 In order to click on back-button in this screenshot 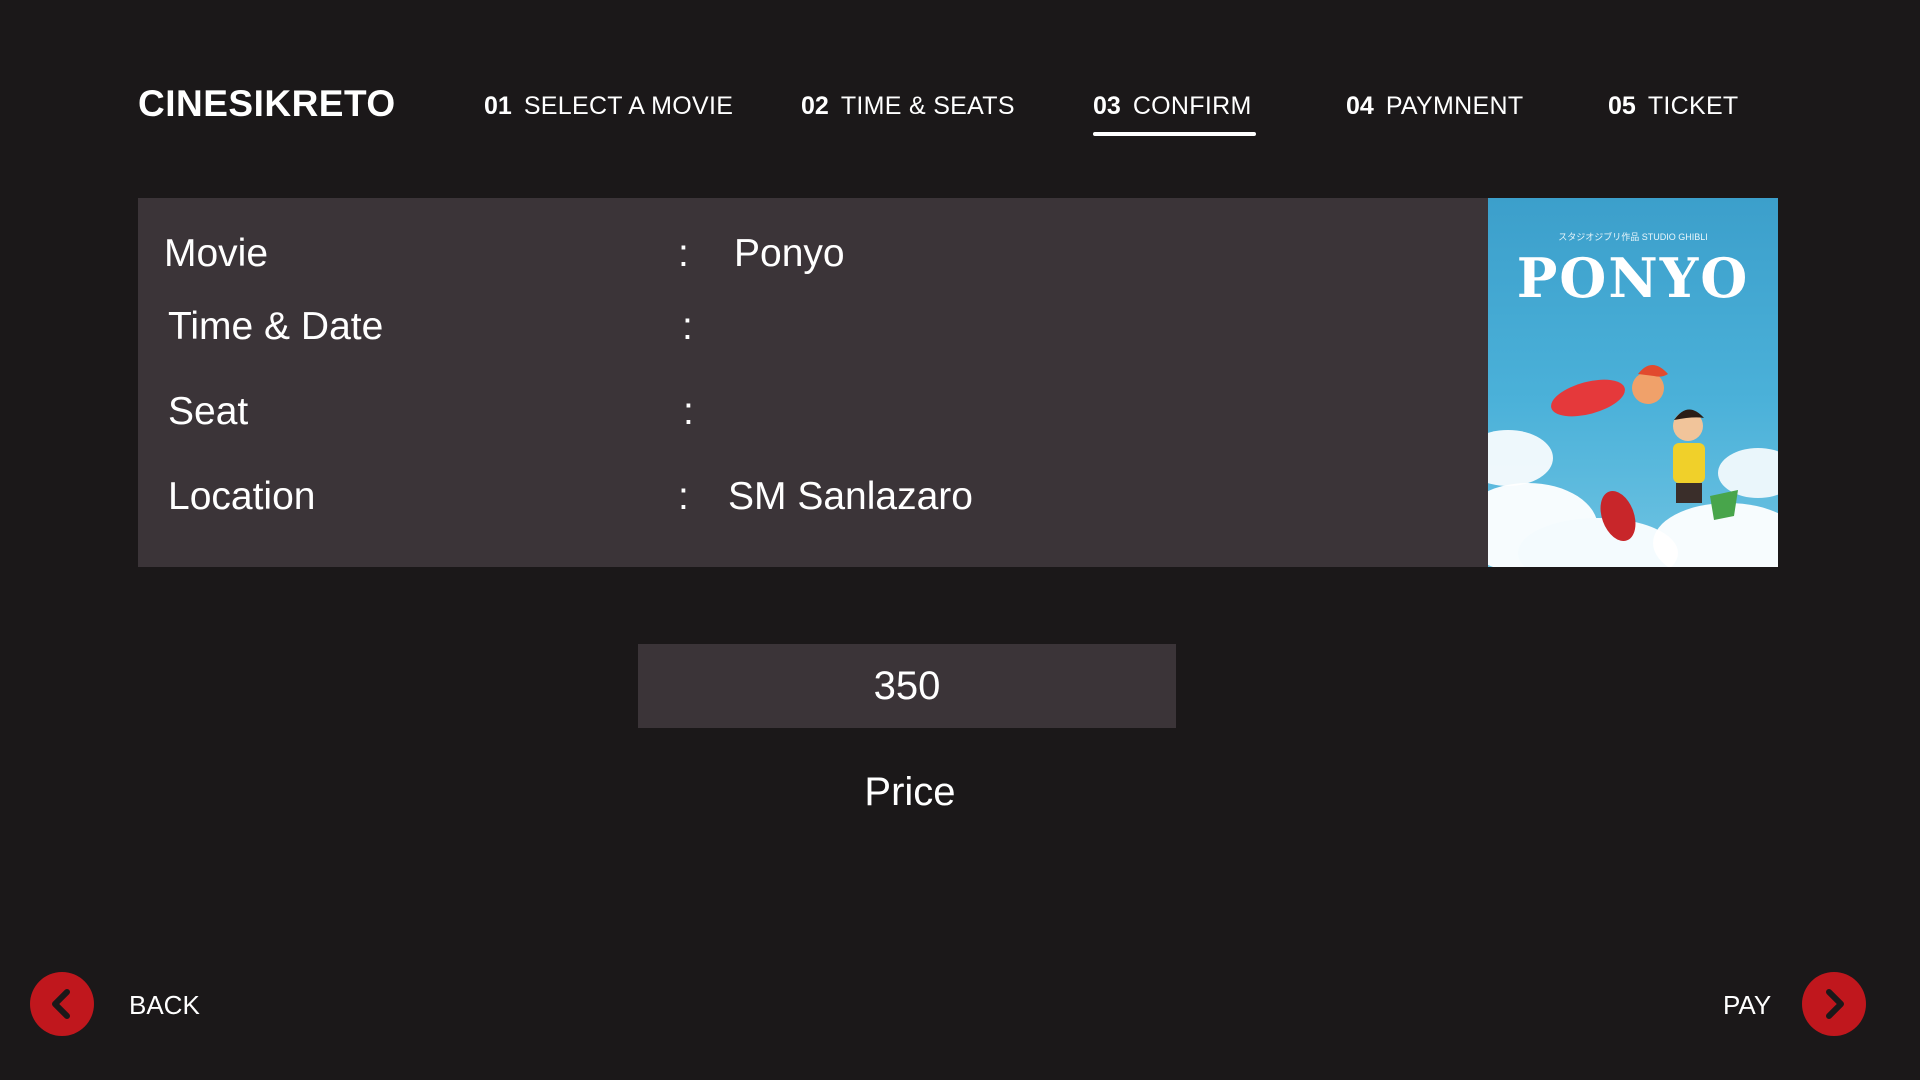, I will do `click(62, 1004)`.